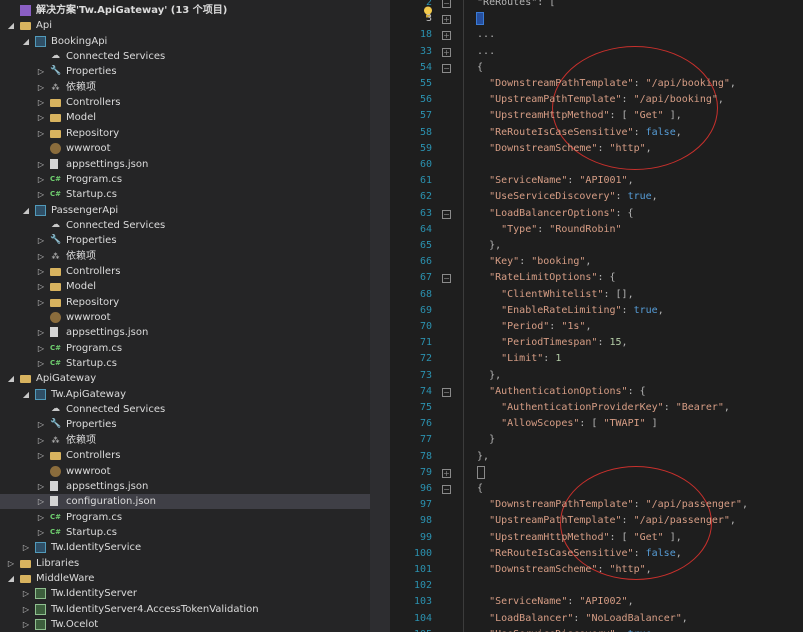 This screenshot has width=803, height=632. I want to click on project-passengerapi: ◢ PassengerApi, so click(185, 210).